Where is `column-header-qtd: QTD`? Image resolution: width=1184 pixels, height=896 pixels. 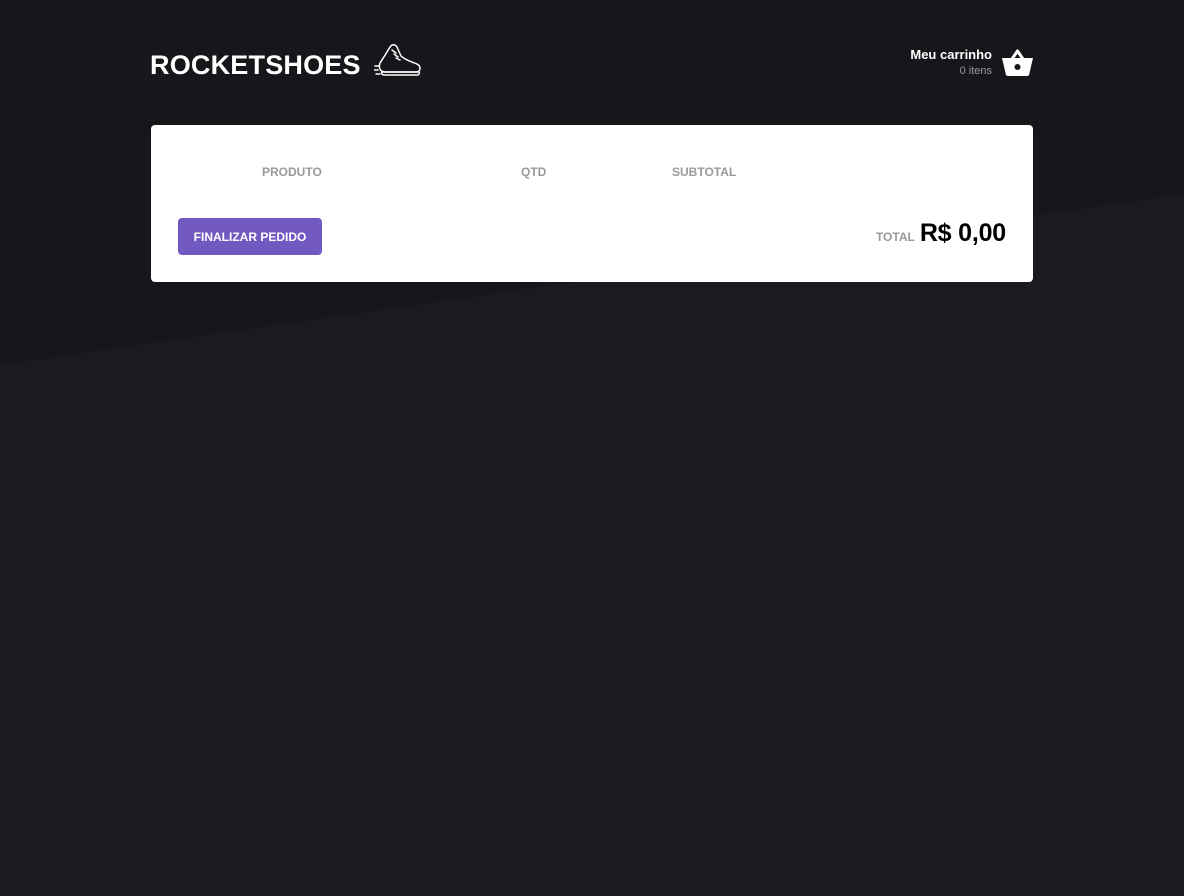 column-header-qtd: QTD is located at coordinates (534, 172).